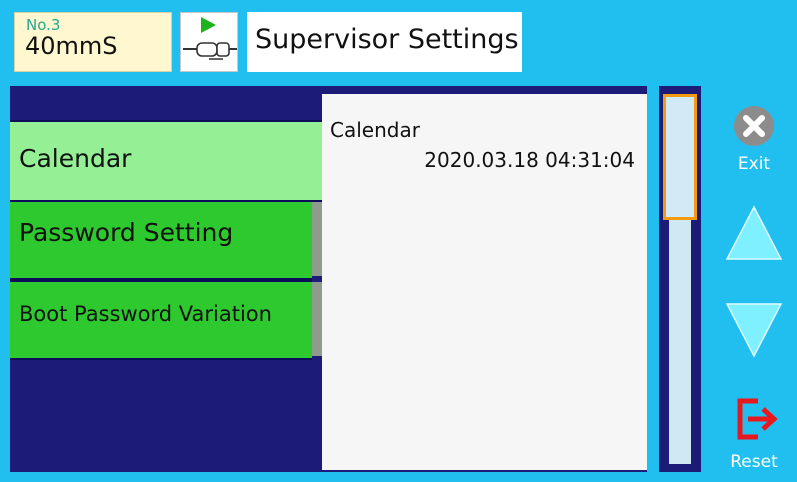  I want to click on status-value: 40mmS, so click(71, 46).